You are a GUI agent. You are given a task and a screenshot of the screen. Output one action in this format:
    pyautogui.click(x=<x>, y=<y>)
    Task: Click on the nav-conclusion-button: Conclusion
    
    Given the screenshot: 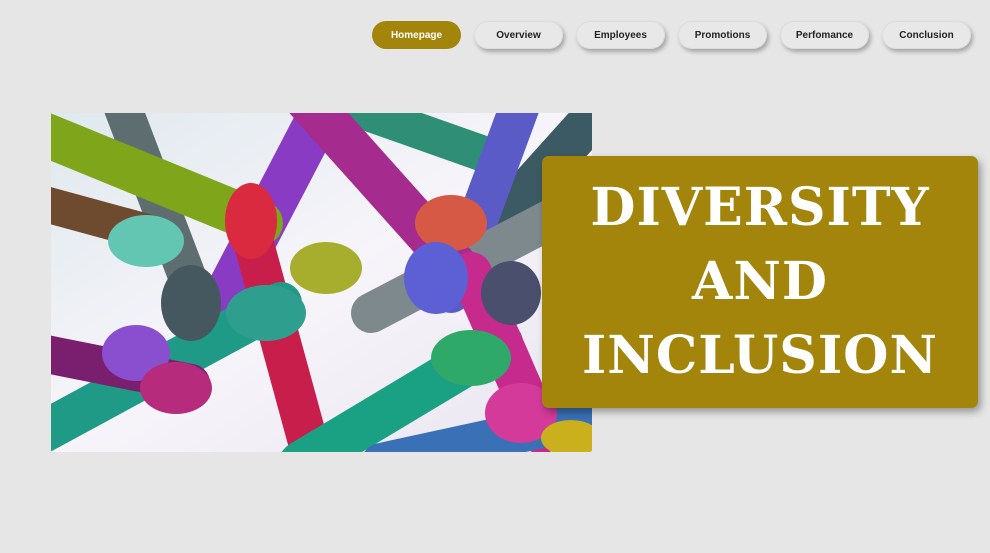 What is the action you would take?
    pyautogui.click(x=926, y=35)
    